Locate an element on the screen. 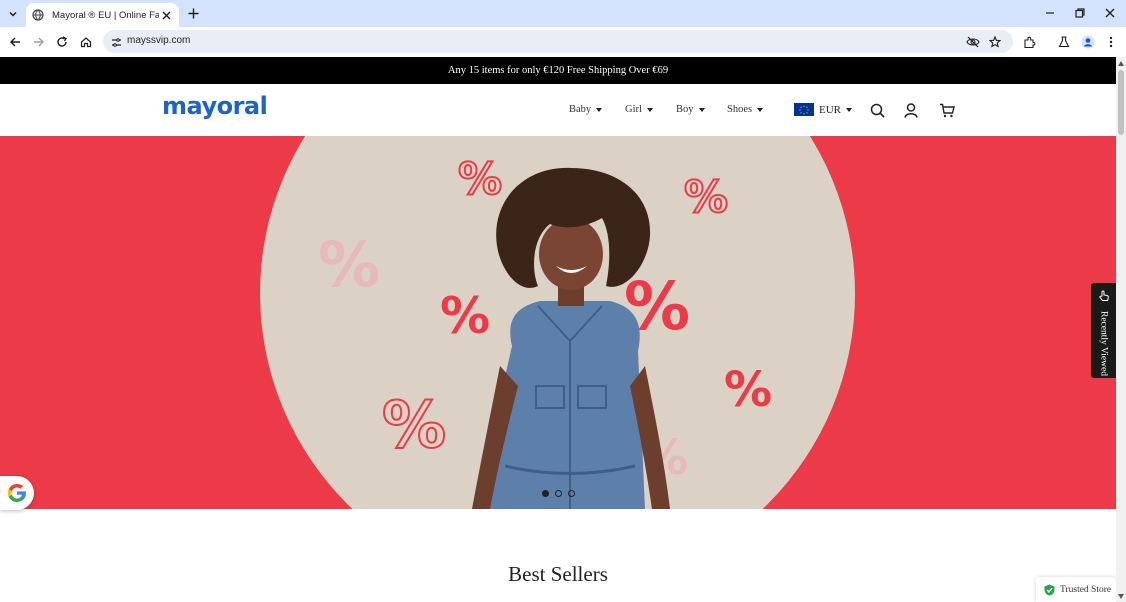  url-text: mayssvip.com is located at coordinates (159, 40).